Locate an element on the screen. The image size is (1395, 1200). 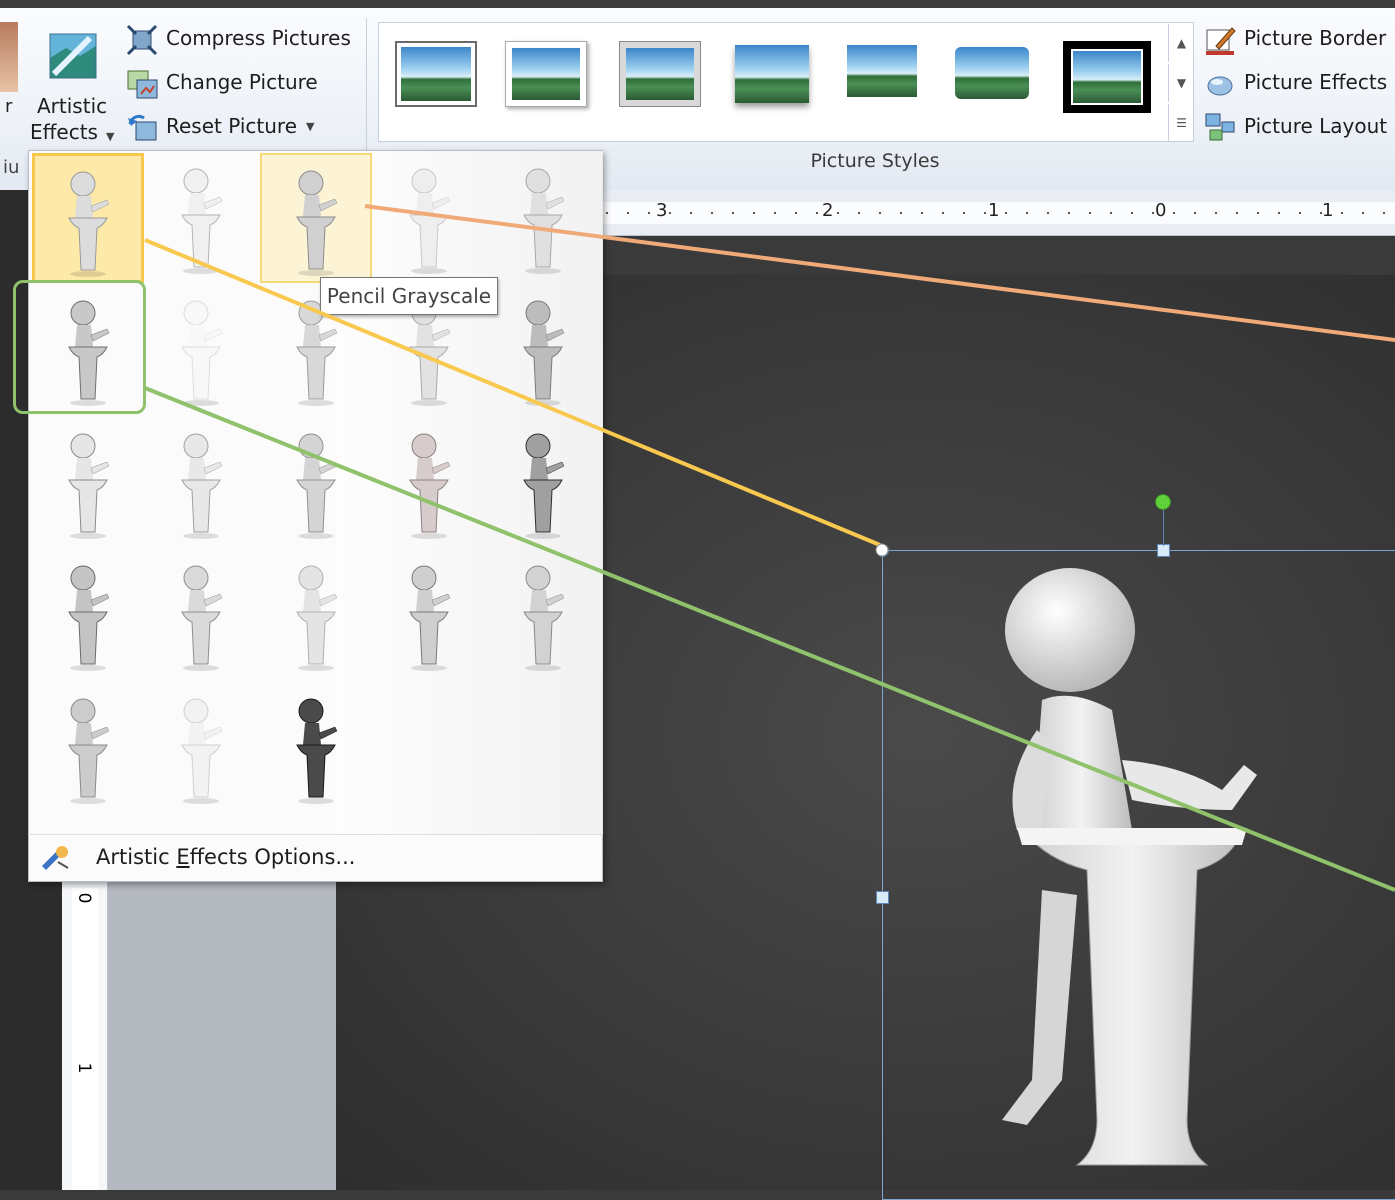
callout-line-yellow is located at coordinates (512, 392).